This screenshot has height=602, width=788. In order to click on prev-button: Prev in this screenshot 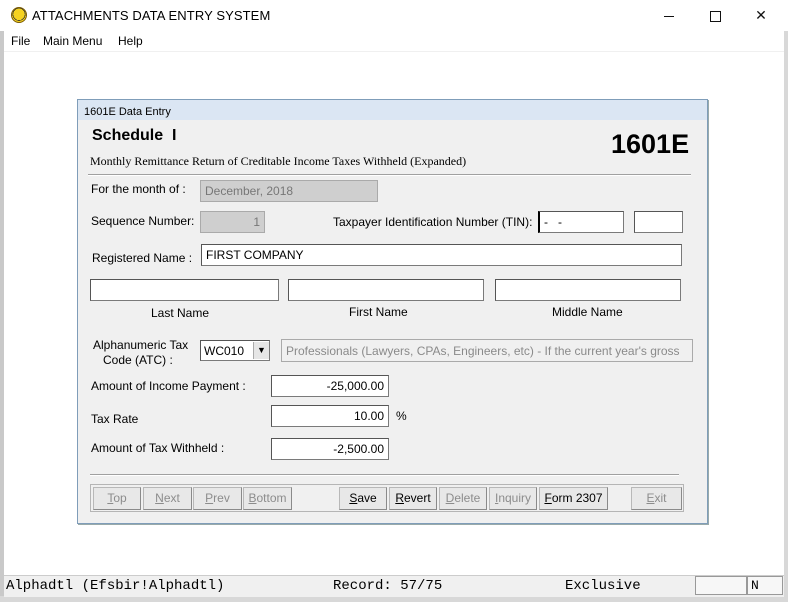, I will do `click(217, 498)`.